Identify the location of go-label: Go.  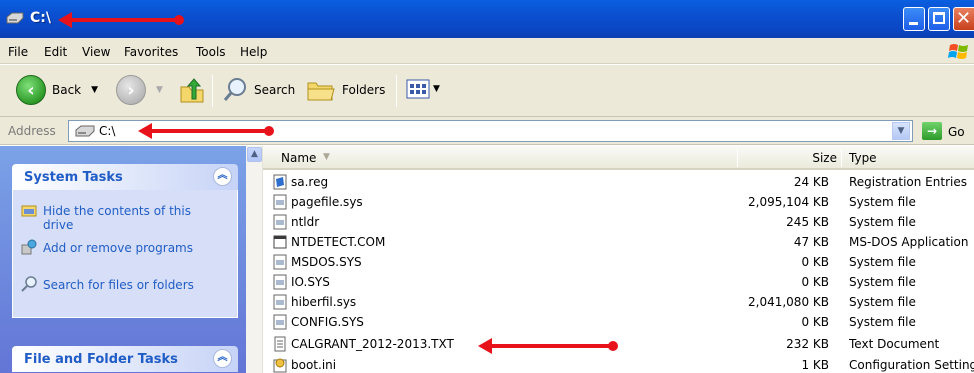
(956, 132).